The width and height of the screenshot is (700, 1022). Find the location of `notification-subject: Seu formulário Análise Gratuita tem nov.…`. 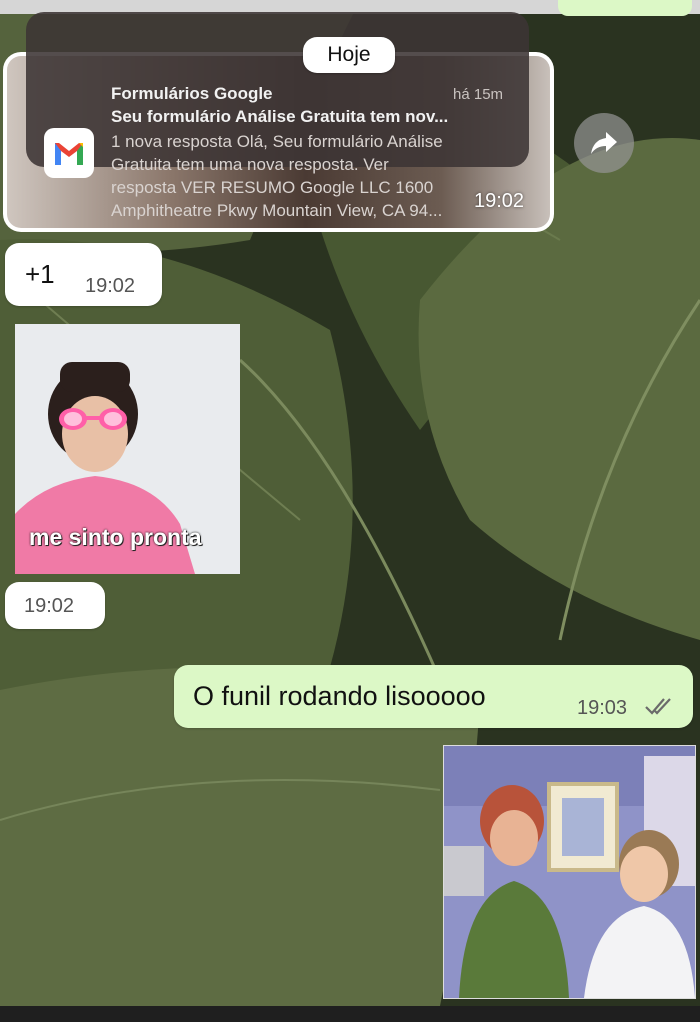

notification-subject: Seu formulário Análise Gratuita tem nov.… is located at coordinates (280, 116).